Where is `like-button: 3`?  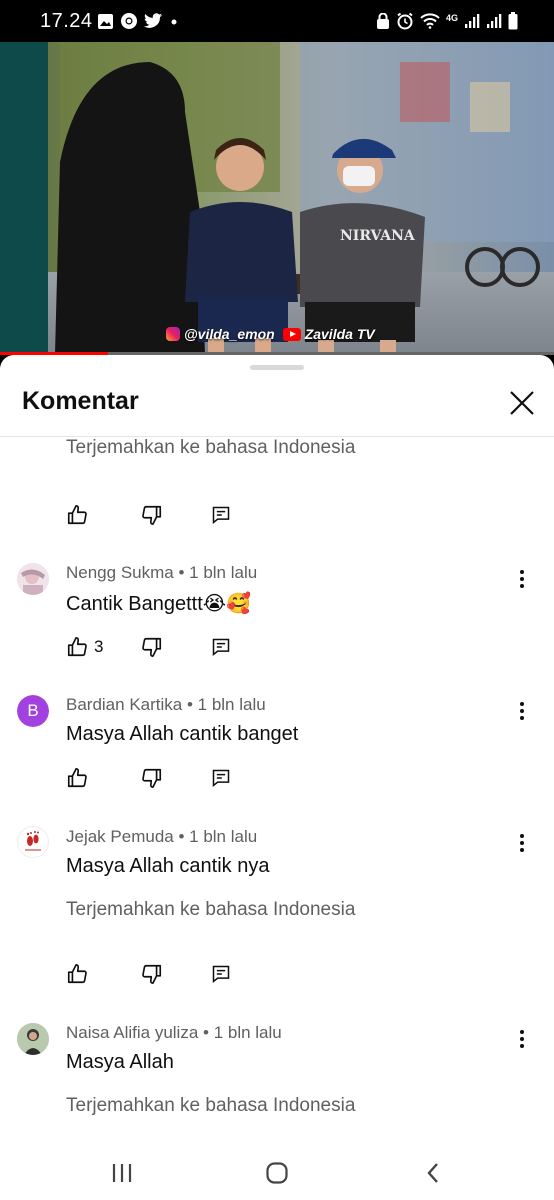 like-button: 3 is located at coordinates (84, 647).